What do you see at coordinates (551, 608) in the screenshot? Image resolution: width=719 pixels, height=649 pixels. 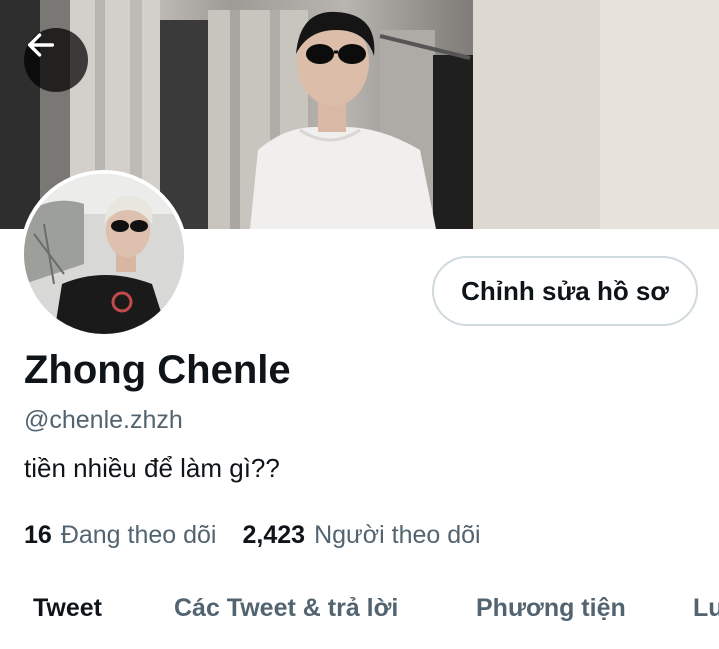 I see `tab-media: Phương tiện` at bounding box center [551, 608].